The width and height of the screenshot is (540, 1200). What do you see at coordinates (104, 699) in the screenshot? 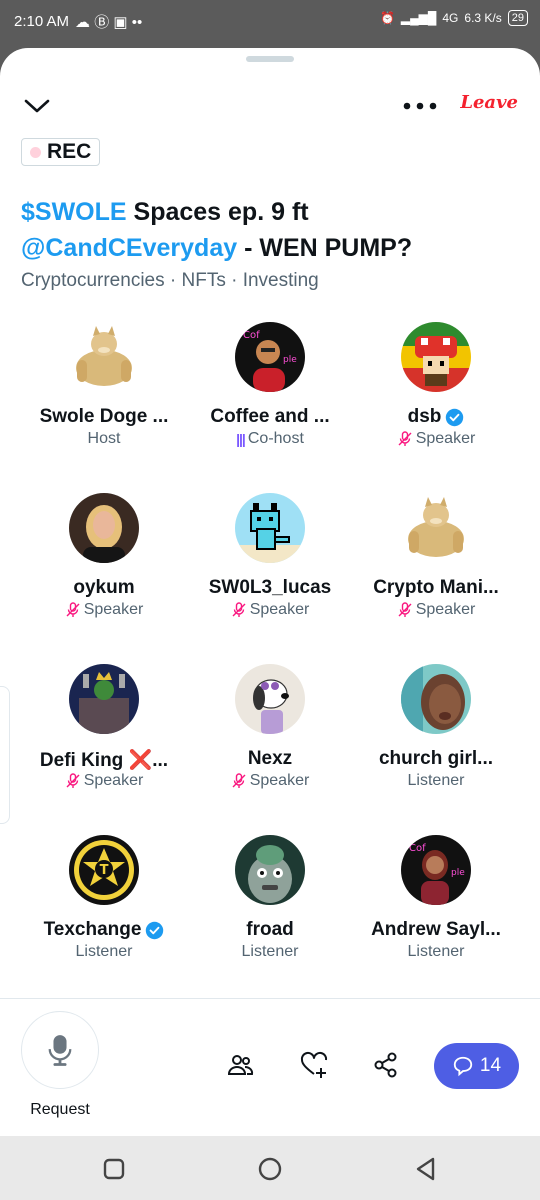
I see `king-avatar` at bounding box center [104, 699].